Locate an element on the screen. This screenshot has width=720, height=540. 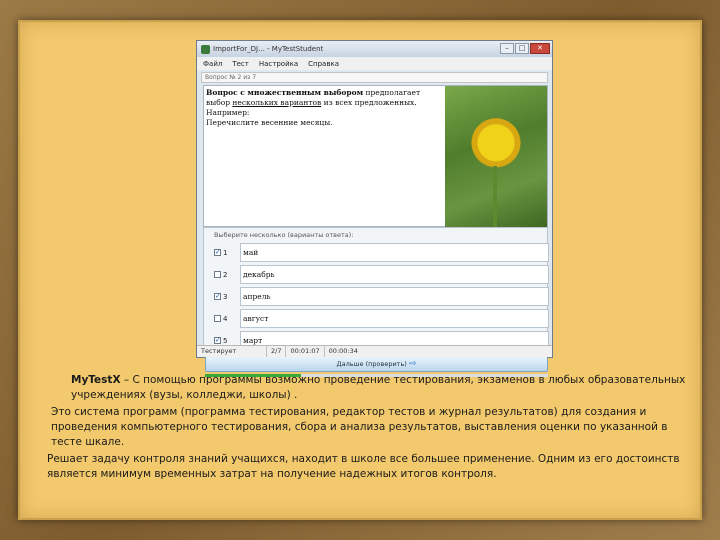
answer-text: апрель is located at coordinates (394, 296).